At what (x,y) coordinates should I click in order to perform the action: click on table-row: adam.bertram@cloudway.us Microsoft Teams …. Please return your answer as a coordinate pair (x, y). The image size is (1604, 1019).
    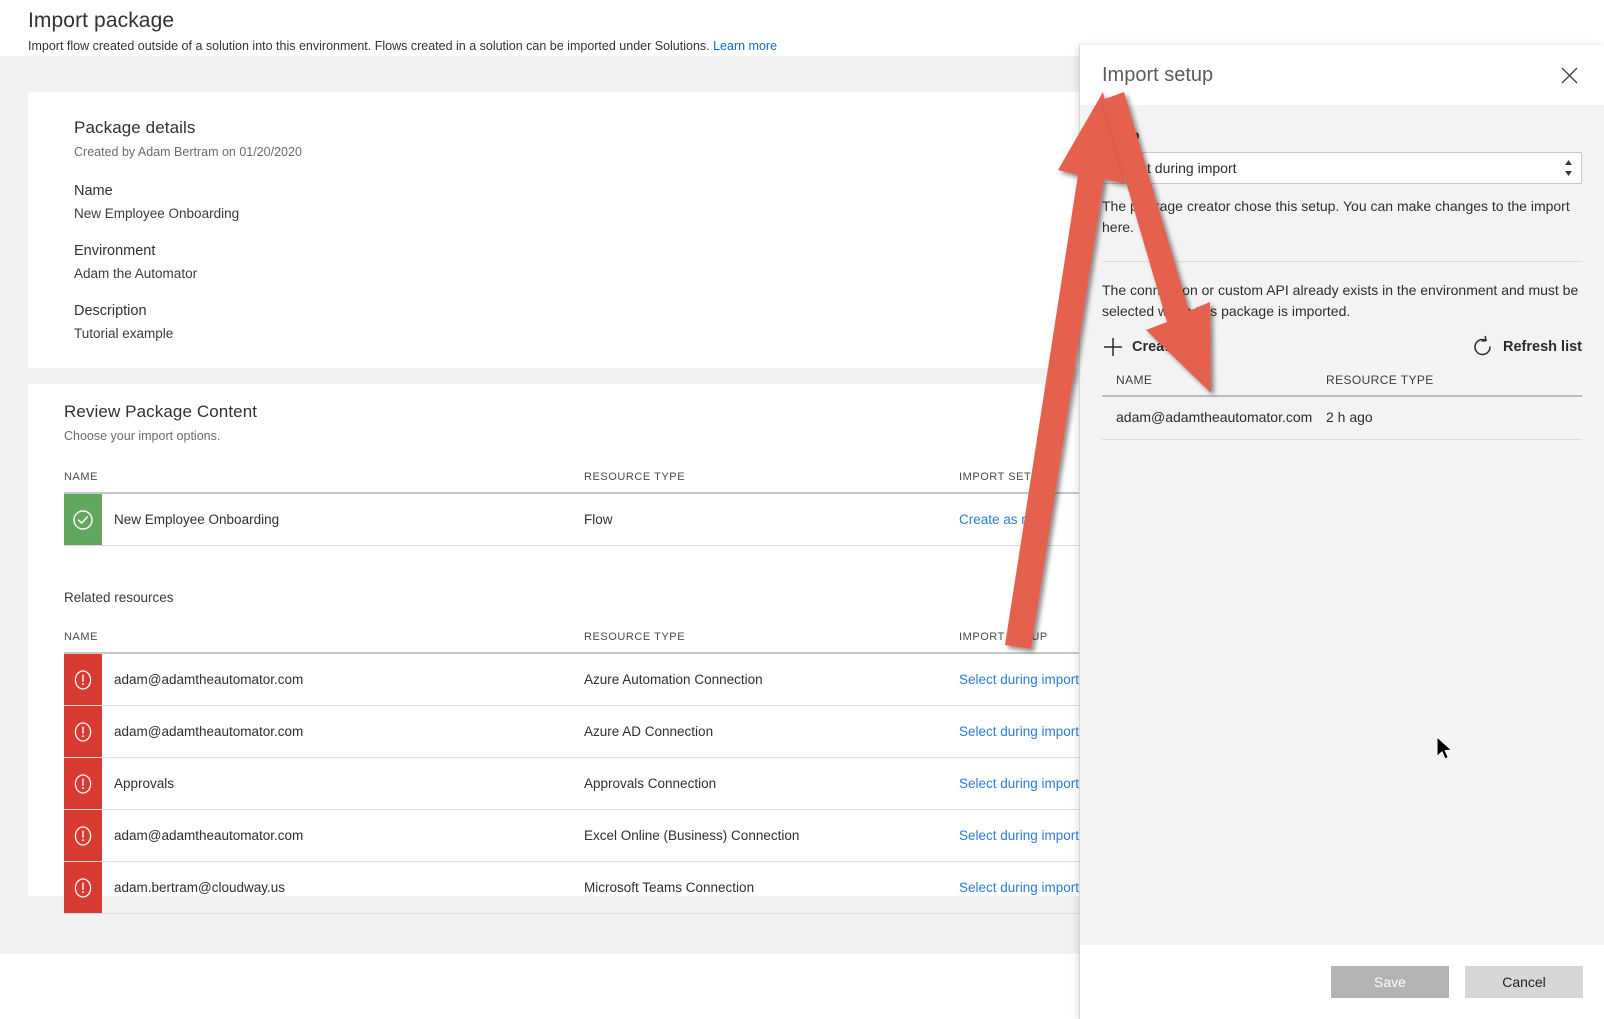
    Looking at the image, I should click on (586, 887).